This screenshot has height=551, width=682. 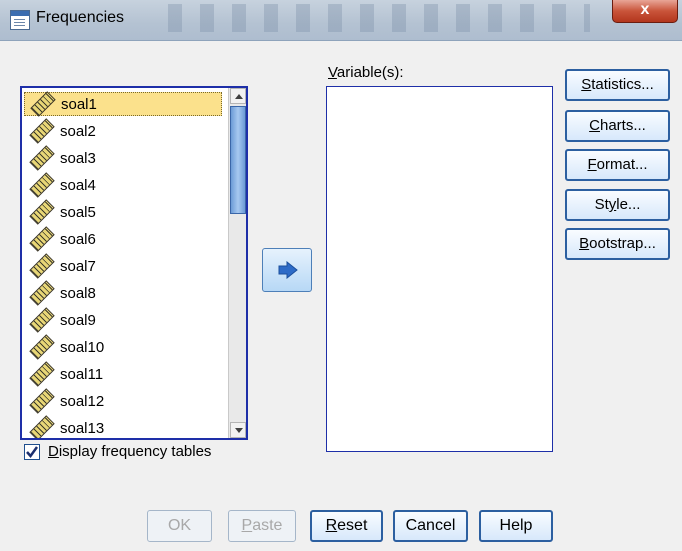 I want to click on arrow-right-icon, so click(x=288, y=270).